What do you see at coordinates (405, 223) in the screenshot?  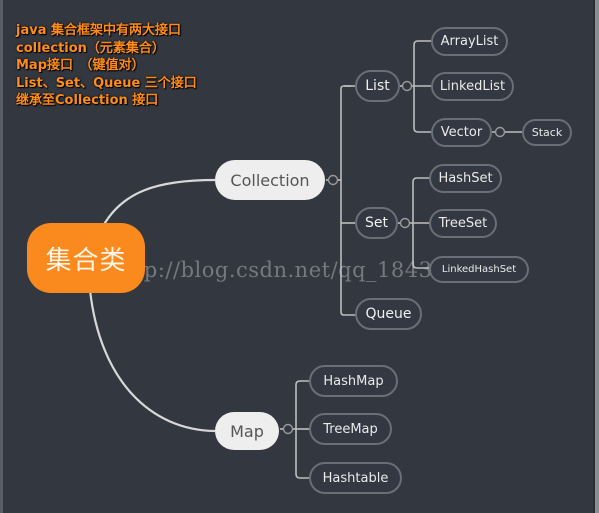 I see `collapse-toggle-set` at bounding box center [405, 223].